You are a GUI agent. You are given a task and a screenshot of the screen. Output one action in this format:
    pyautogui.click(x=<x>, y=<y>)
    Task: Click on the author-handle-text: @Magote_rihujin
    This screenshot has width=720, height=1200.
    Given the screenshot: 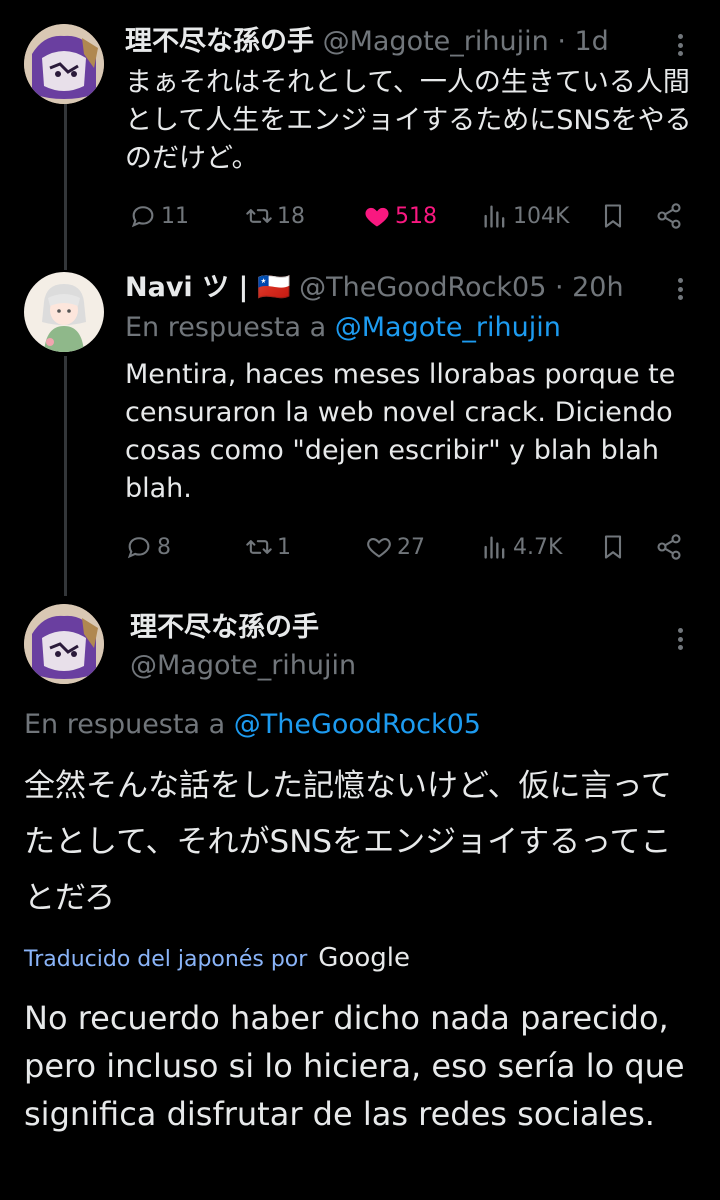 What is the action you would take?
    pyautogui.click(x=243, y=665)
    